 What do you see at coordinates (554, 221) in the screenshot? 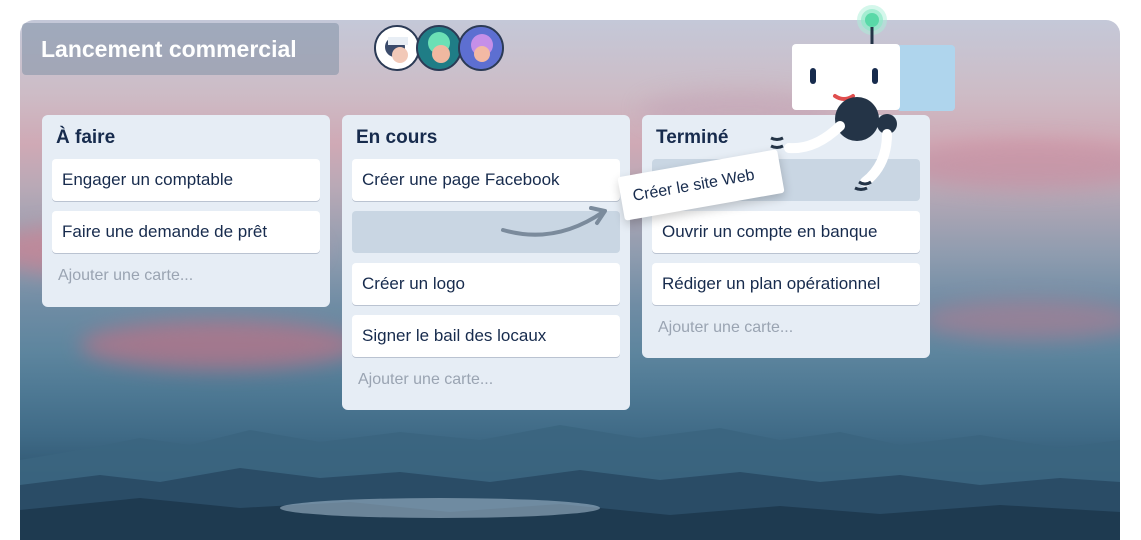
I see `arrow-icon` at bounding box center [554, 221].